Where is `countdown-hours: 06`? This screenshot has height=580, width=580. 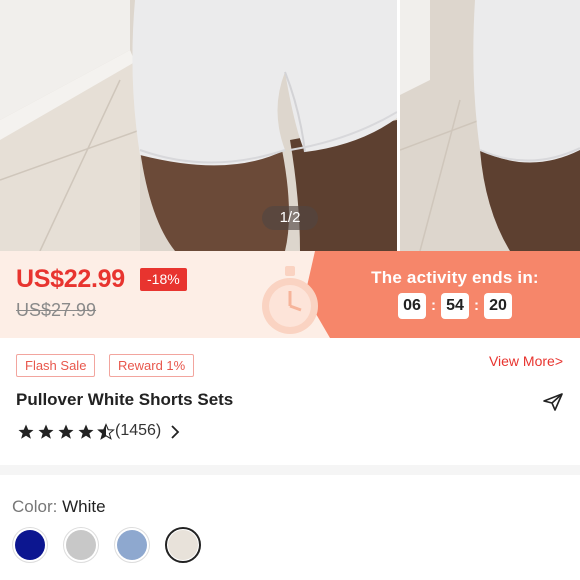
countdown-hours: 06 is located at coordinates (412, 306).